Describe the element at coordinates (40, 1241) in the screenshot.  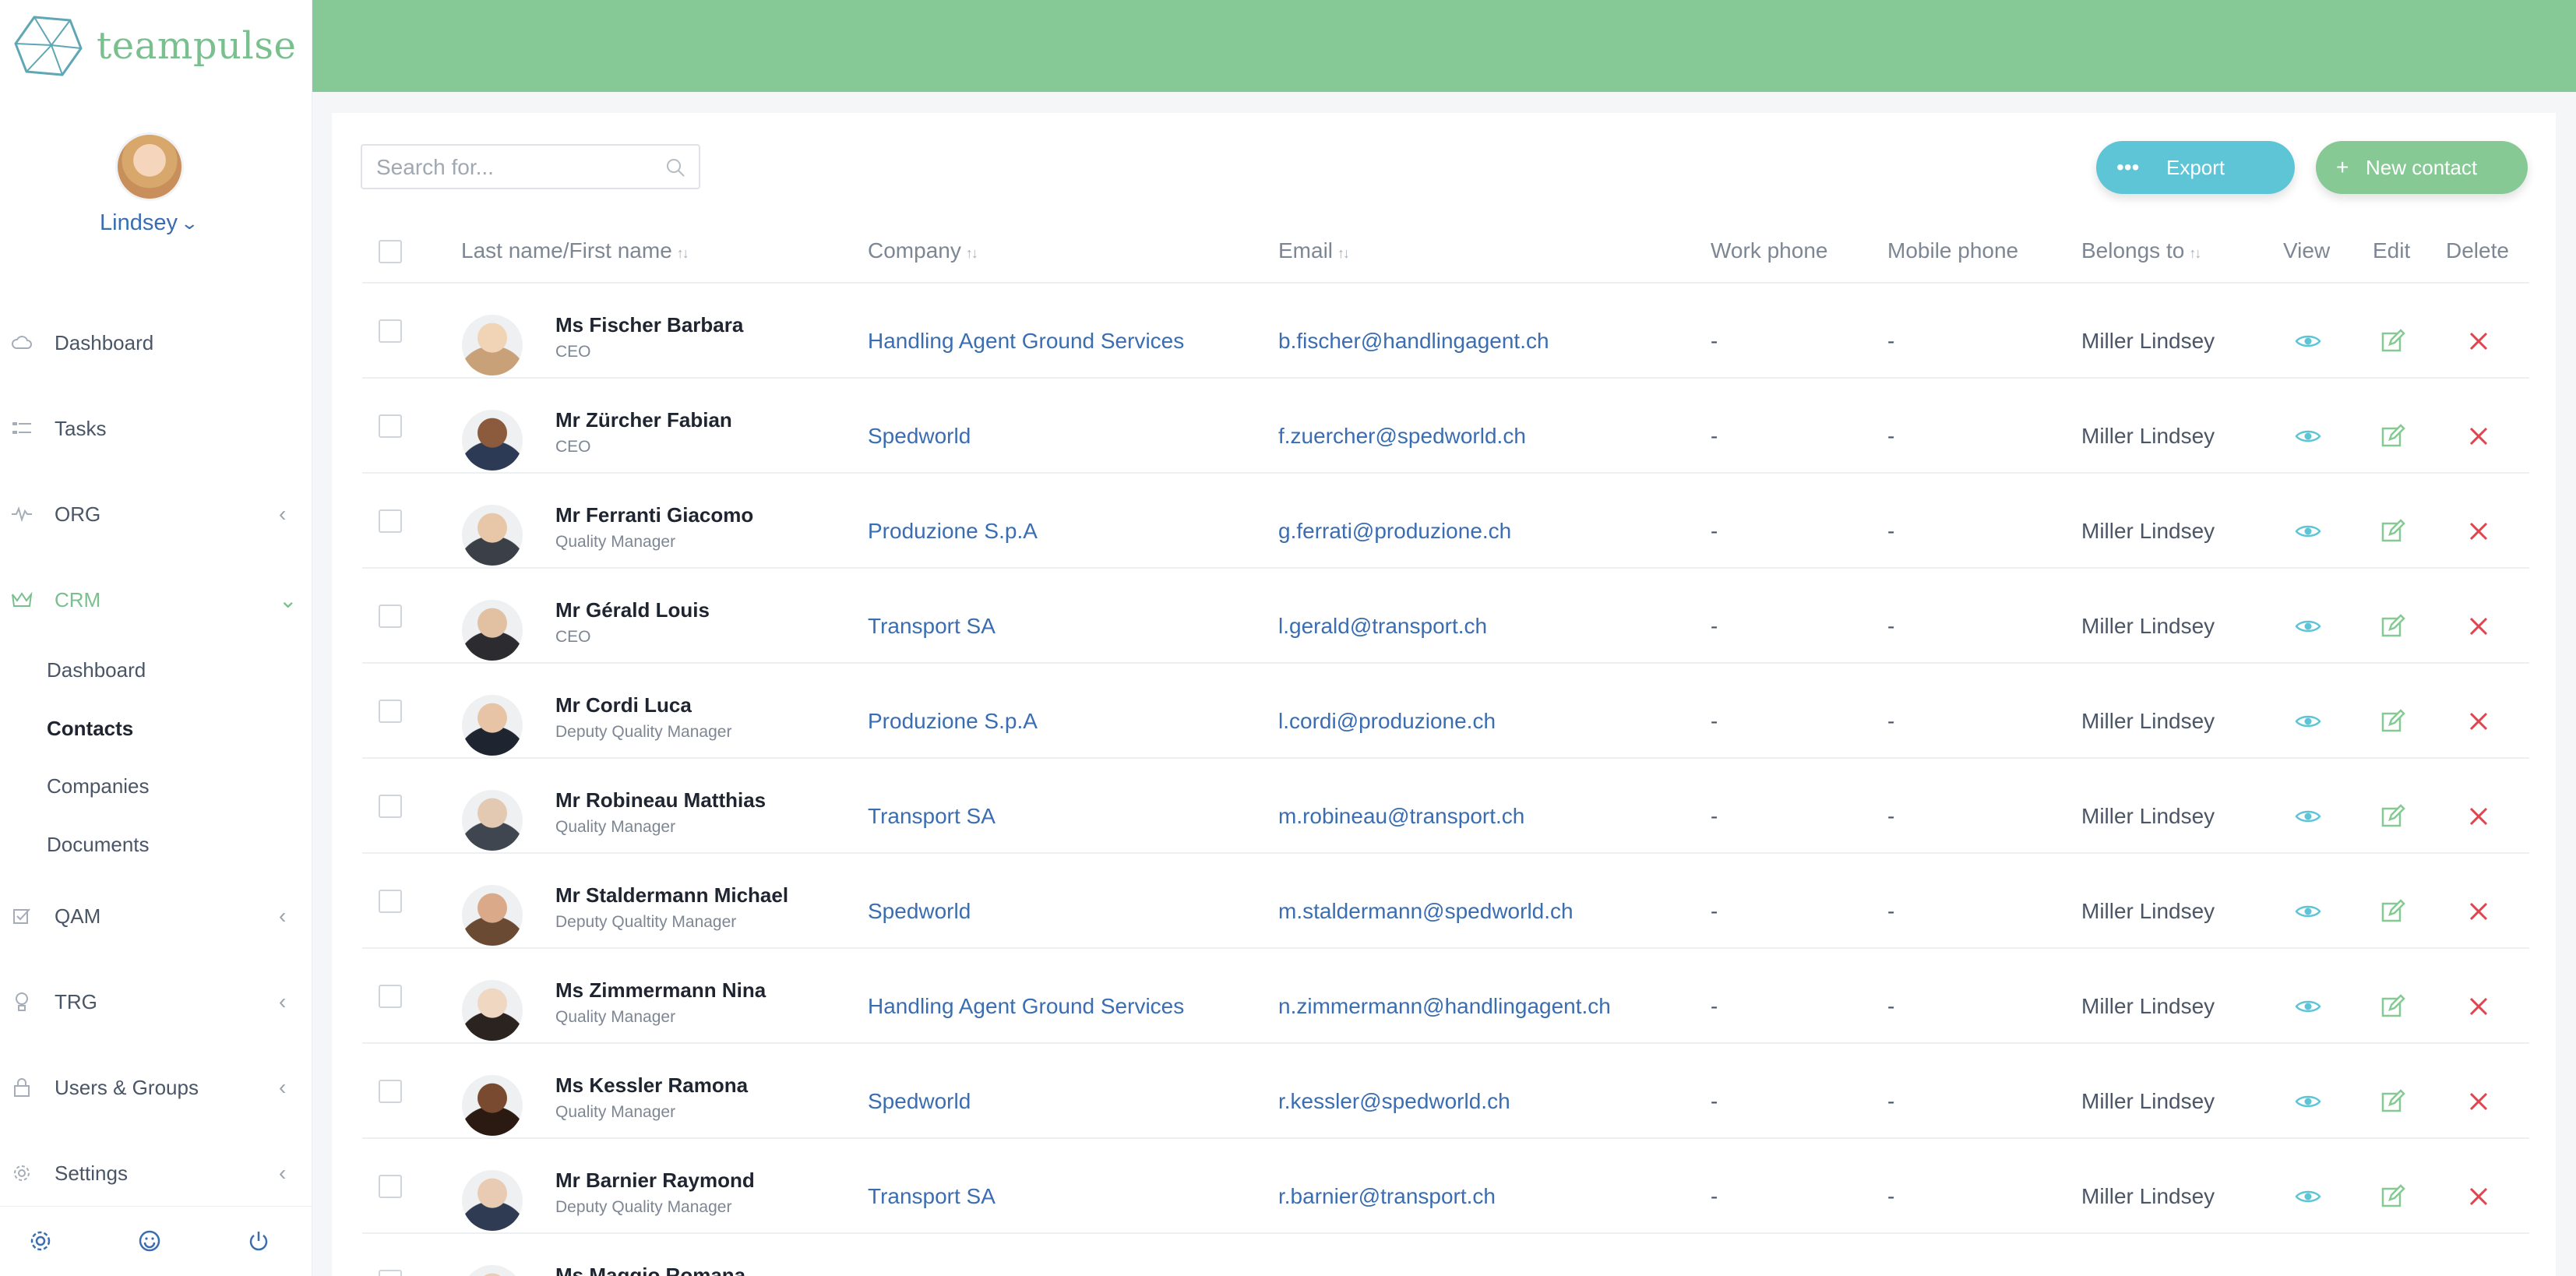
I see `settings-gear-icon` at that location.